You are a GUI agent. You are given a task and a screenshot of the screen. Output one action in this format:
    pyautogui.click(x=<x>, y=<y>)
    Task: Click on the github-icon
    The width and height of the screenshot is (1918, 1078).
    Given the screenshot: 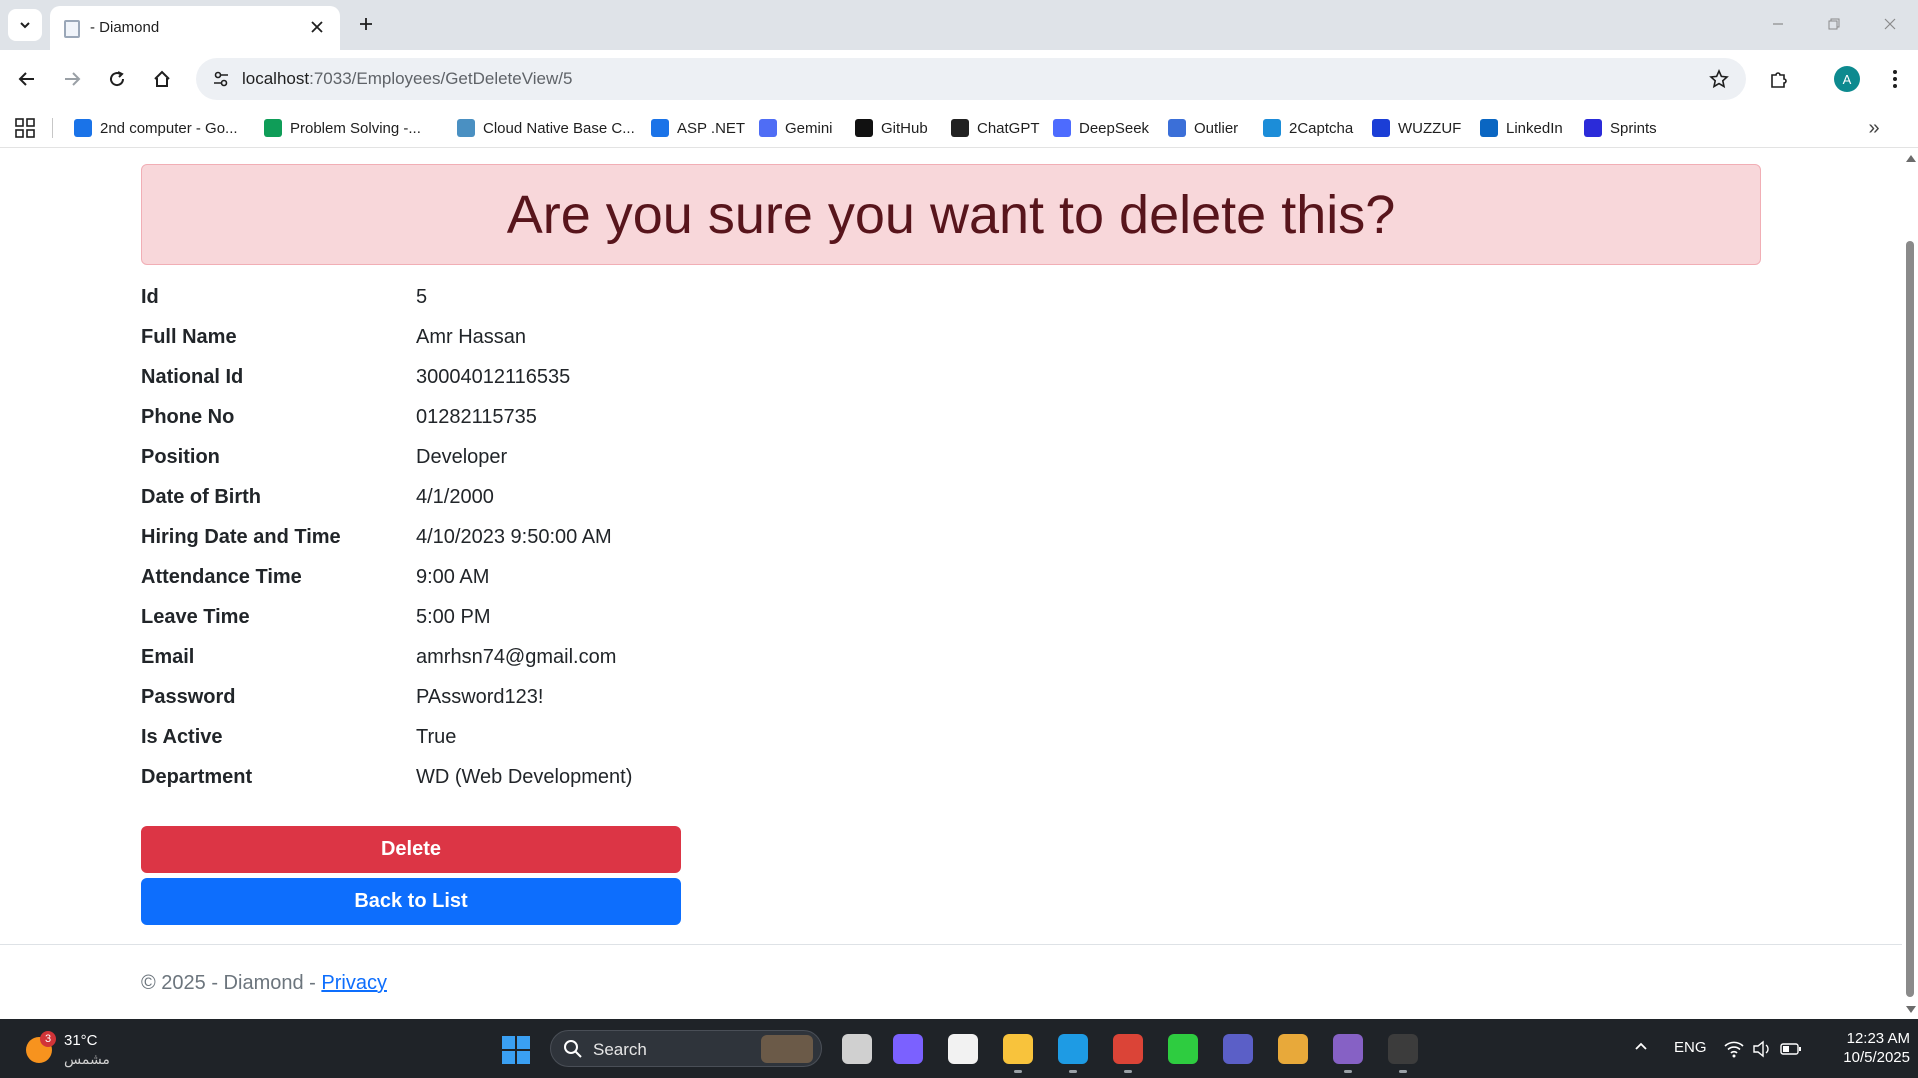 What is the action you would take?
    pyautogui.click(x=864, y=128)
    